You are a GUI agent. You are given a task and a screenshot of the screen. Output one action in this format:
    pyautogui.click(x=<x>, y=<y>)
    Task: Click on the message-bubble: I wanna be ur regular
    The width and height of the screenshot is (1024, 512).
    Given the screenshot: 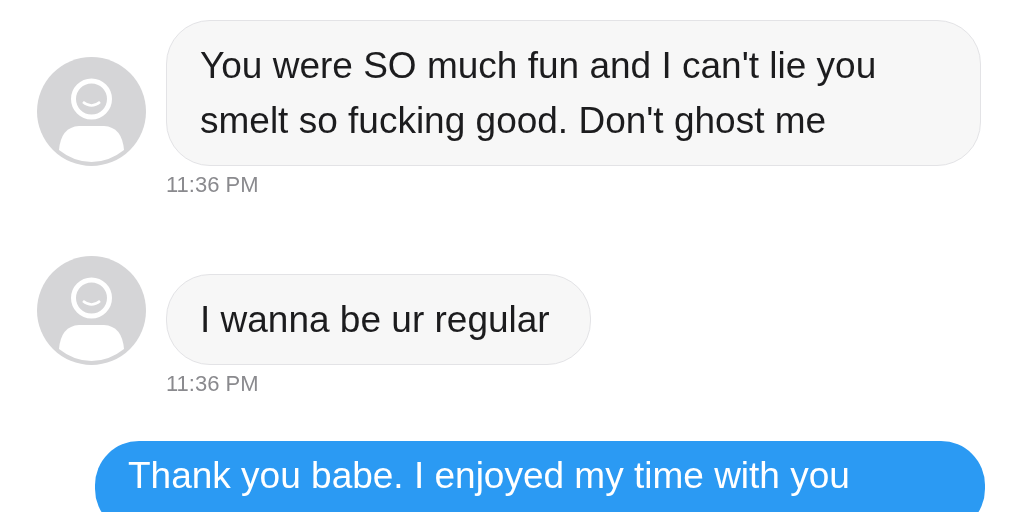 What is the action you would take?
    pyautogui.click(x=378, y=319)
    